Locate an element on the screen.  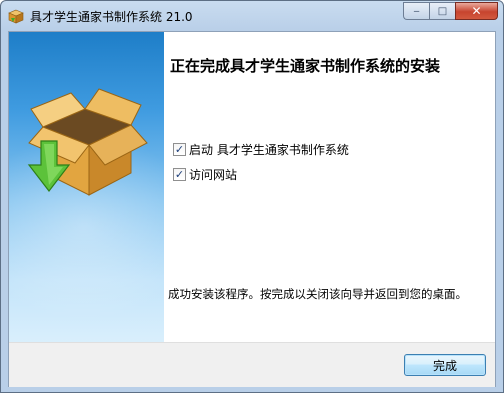
minimize-icon: ‒ is located at coordinates (416, 11).